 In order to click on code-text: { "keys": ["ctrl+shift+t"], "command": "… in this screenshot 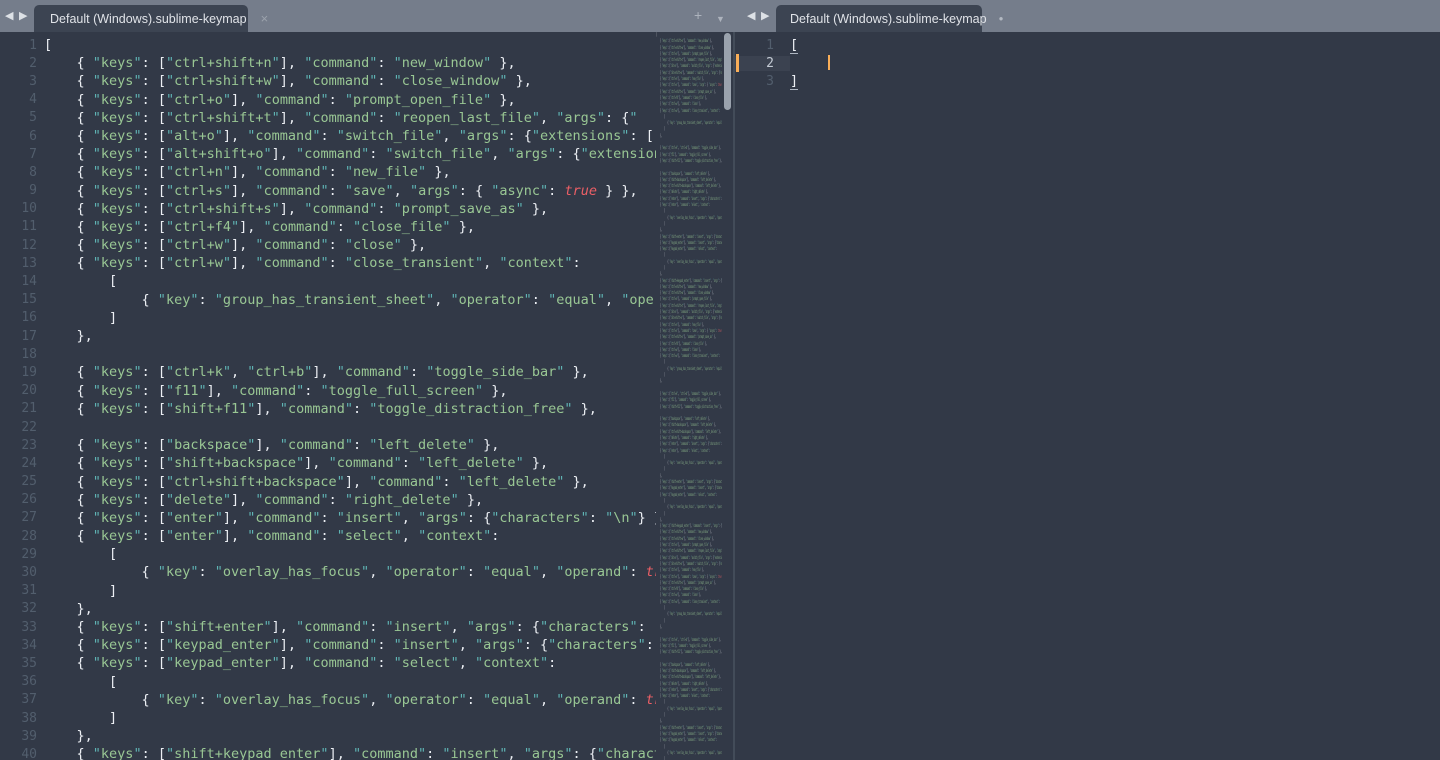, I will do `click(341, 117)`.